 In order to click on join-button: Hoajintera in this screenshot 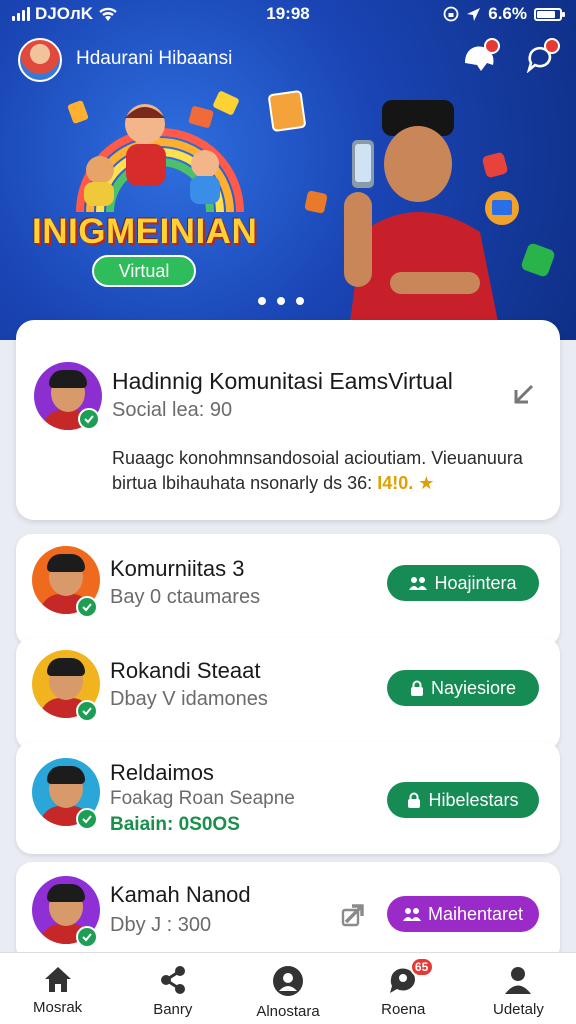, I will do `click(463, 583)`.